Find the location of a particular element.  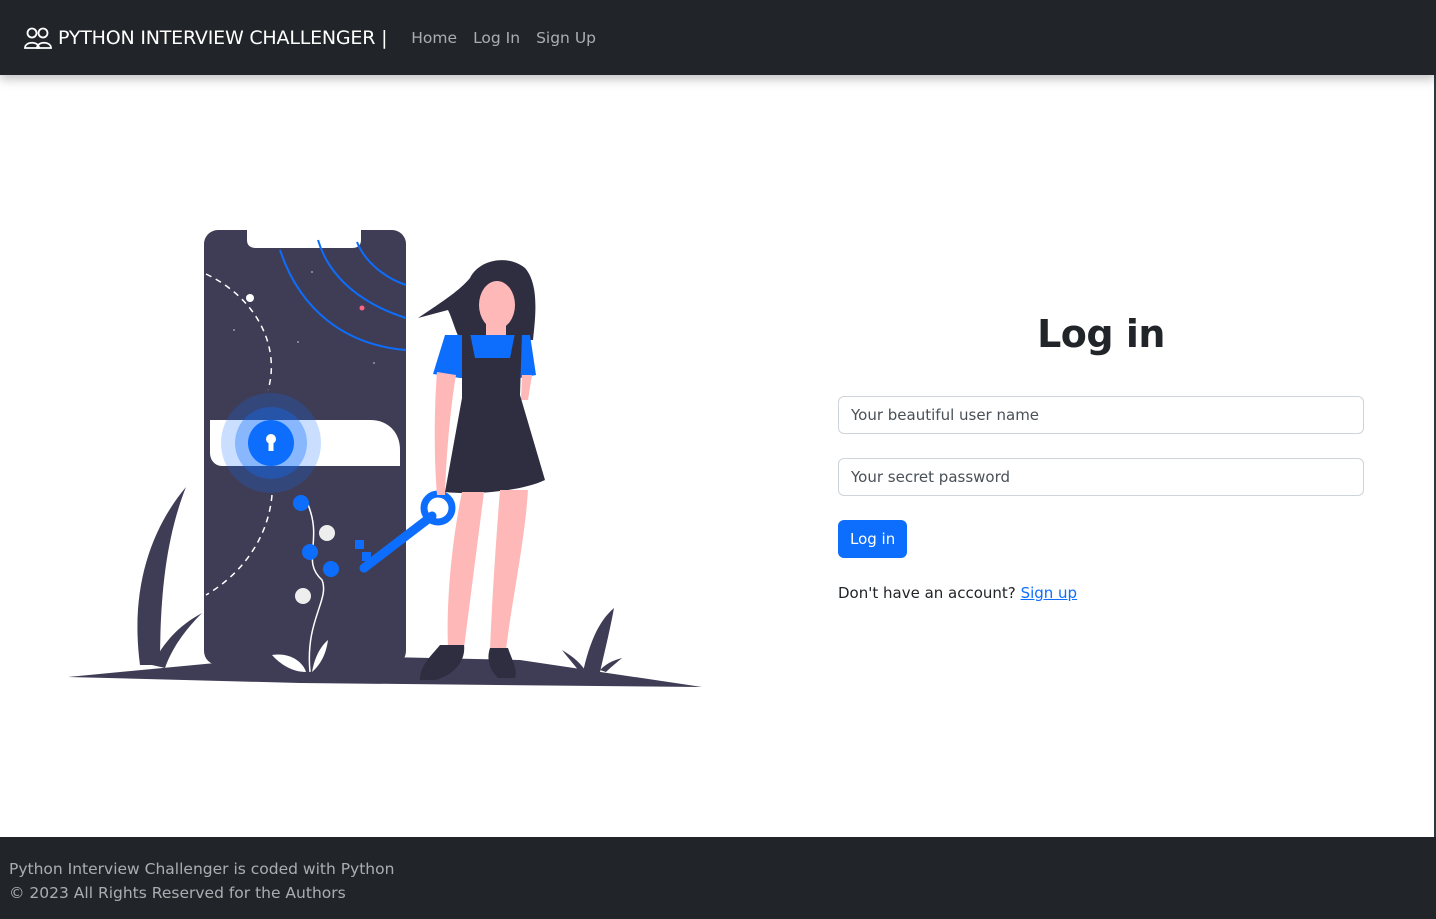

people-icon is located at coordinates (38, 38).